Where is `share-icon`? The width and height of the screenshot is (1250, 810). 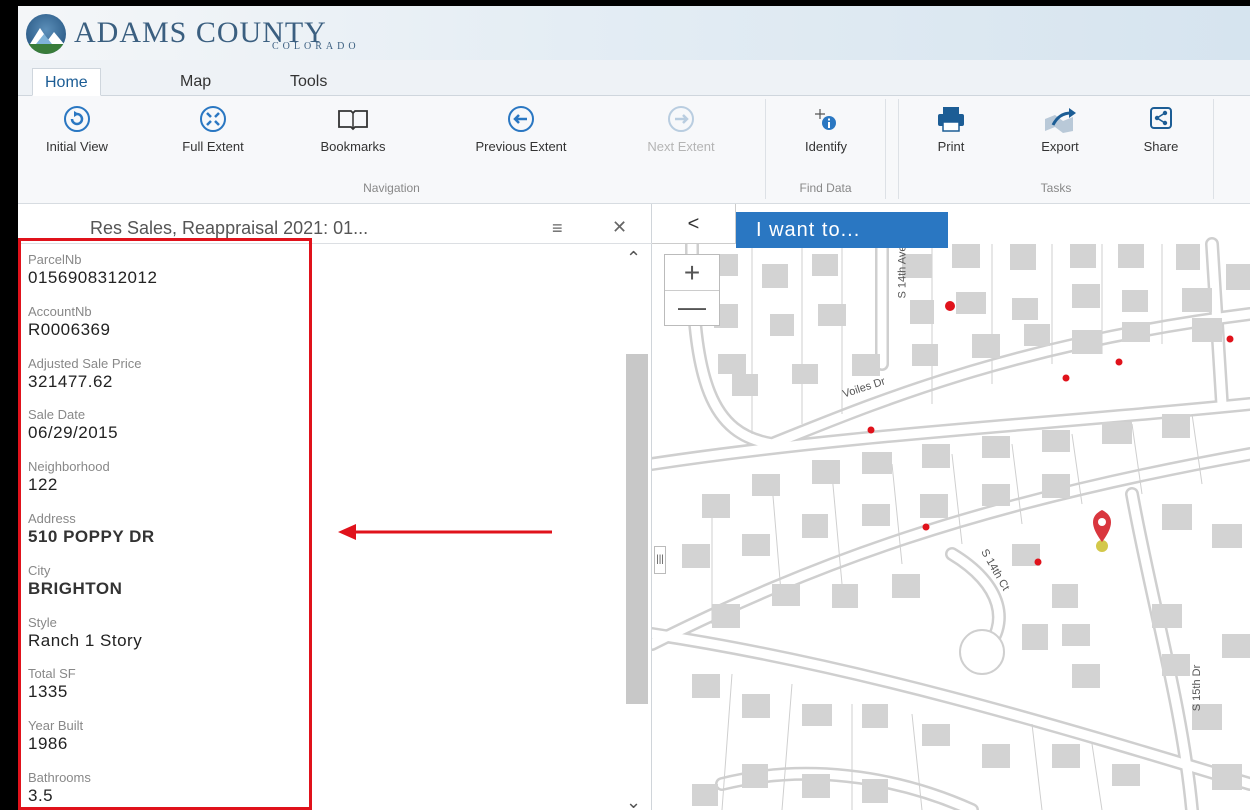 share-icon is located at coordinates (1161, 118).